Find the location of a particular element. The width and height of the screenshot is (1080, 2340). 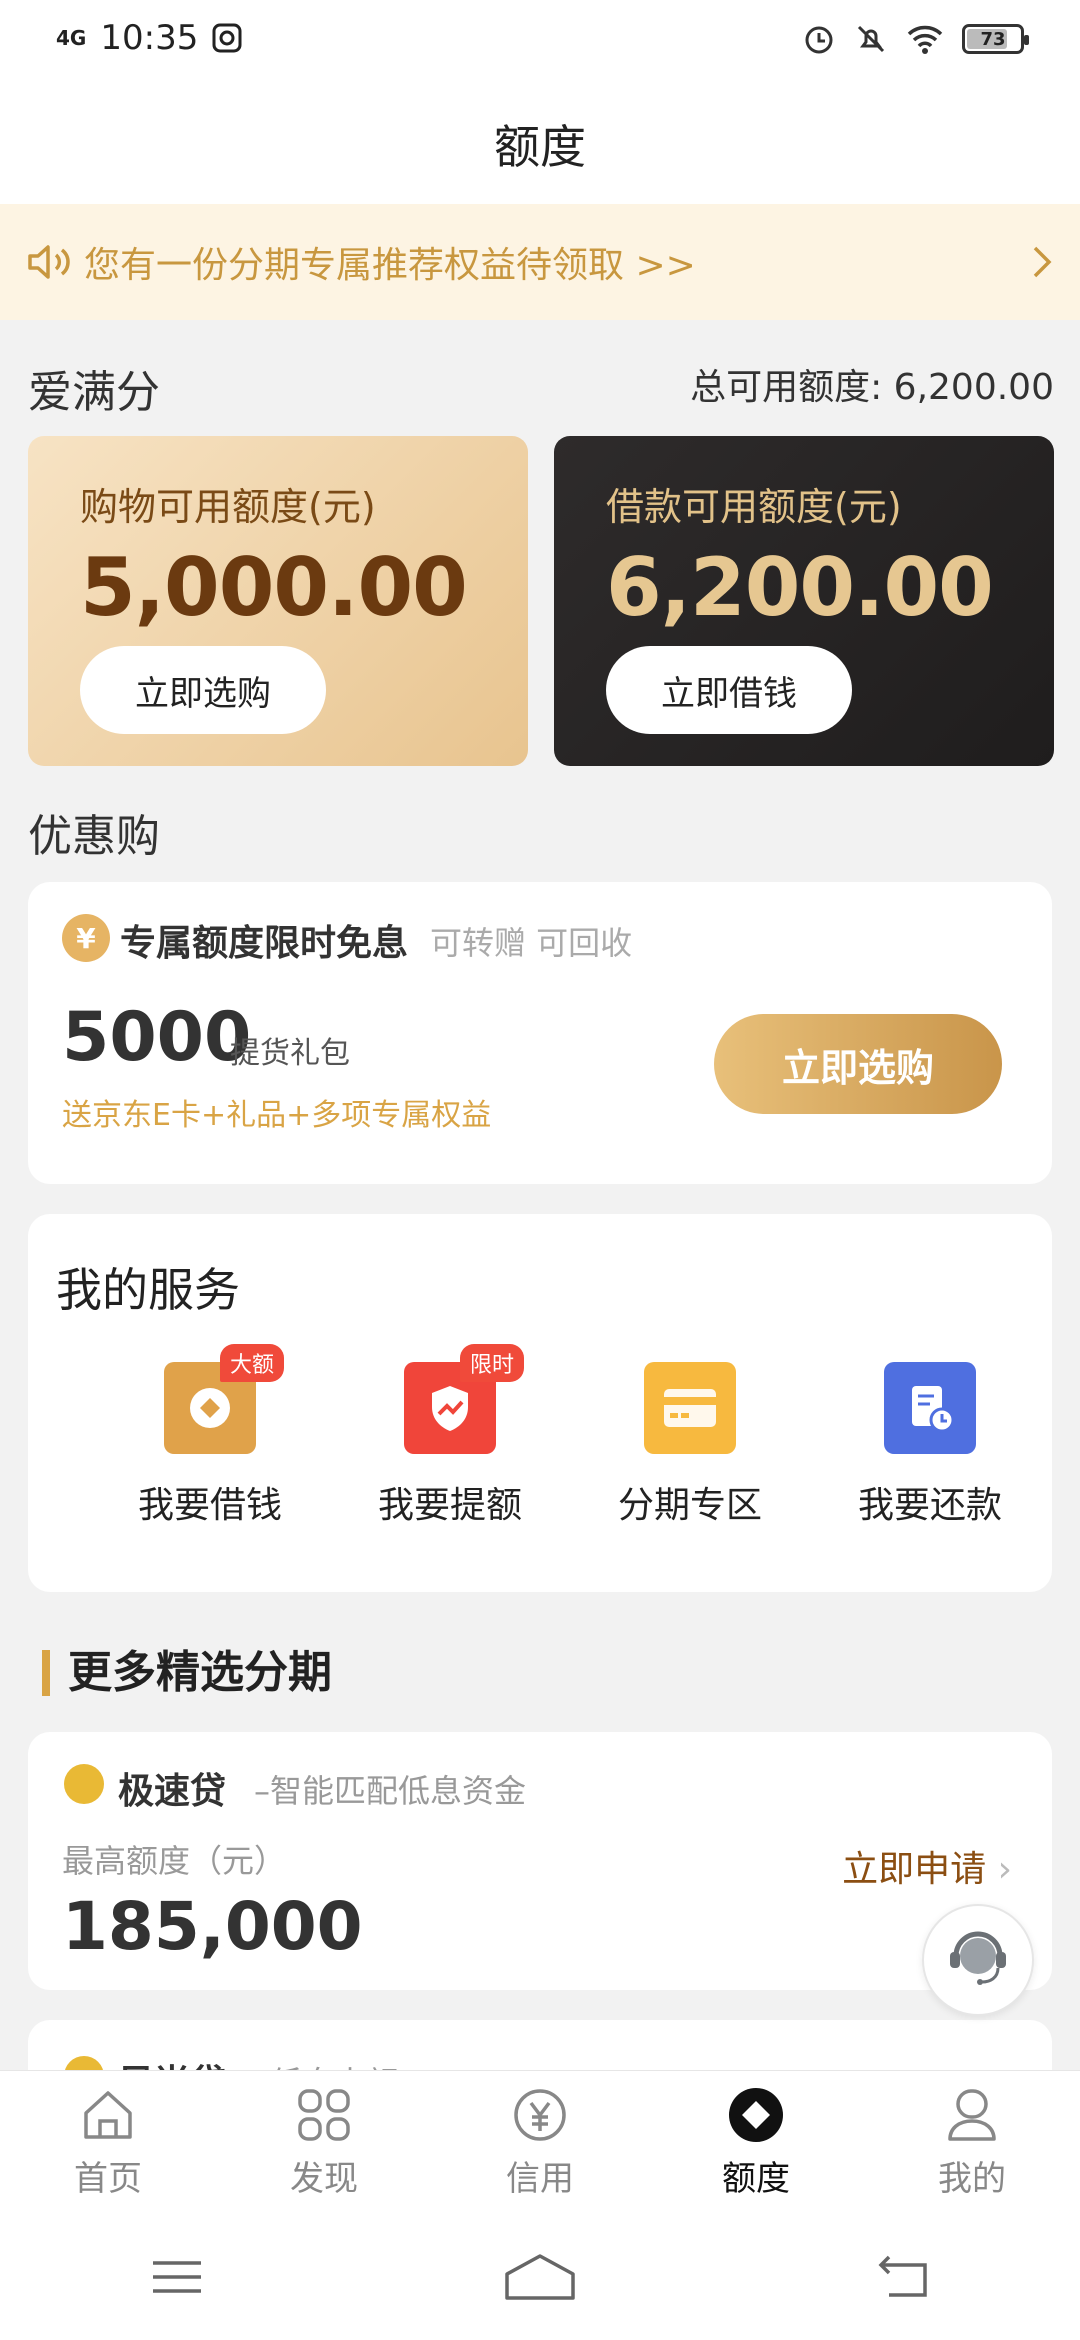

page-header: 额度 is located at coordinates (540, 144).